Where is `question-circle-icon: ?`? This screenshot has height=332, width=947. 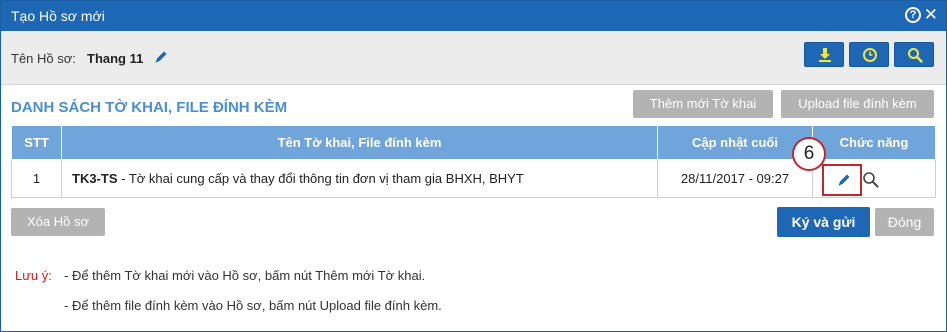 question-circle-icon: ? is located at coordinates (913, 15).